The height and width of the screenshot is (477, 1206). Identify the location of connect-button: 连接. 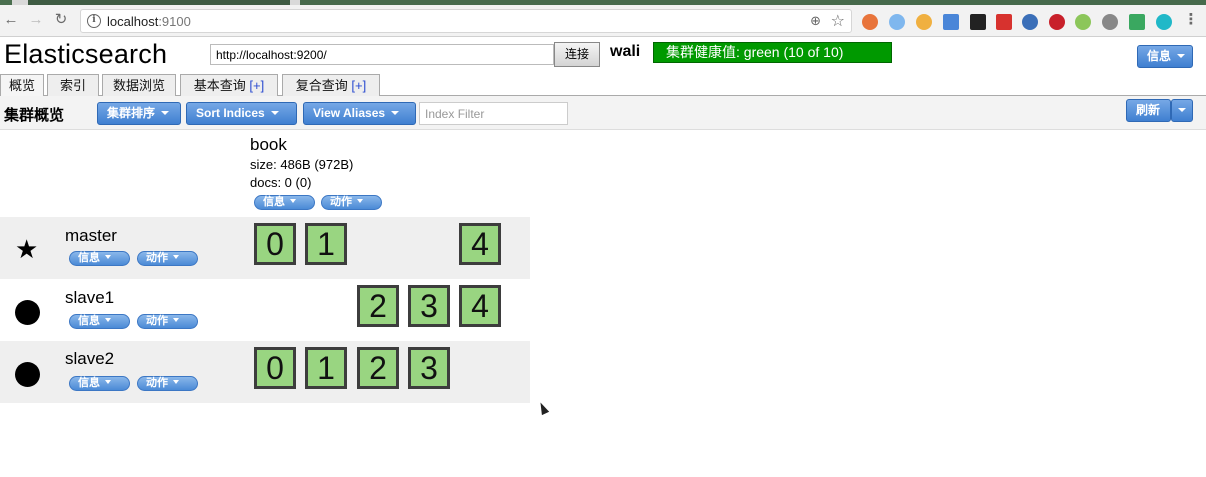
(577, 54).